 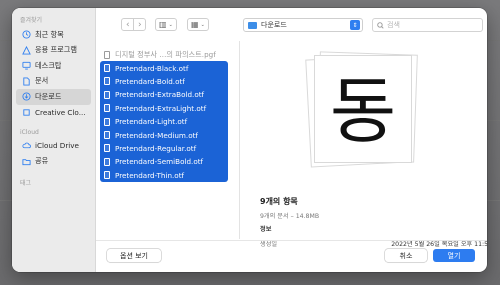 What do you see at coordinates (53, 82) in the screenshot?
I see `sidebar-item-documents: 문서` at bounding box center [53, 82].